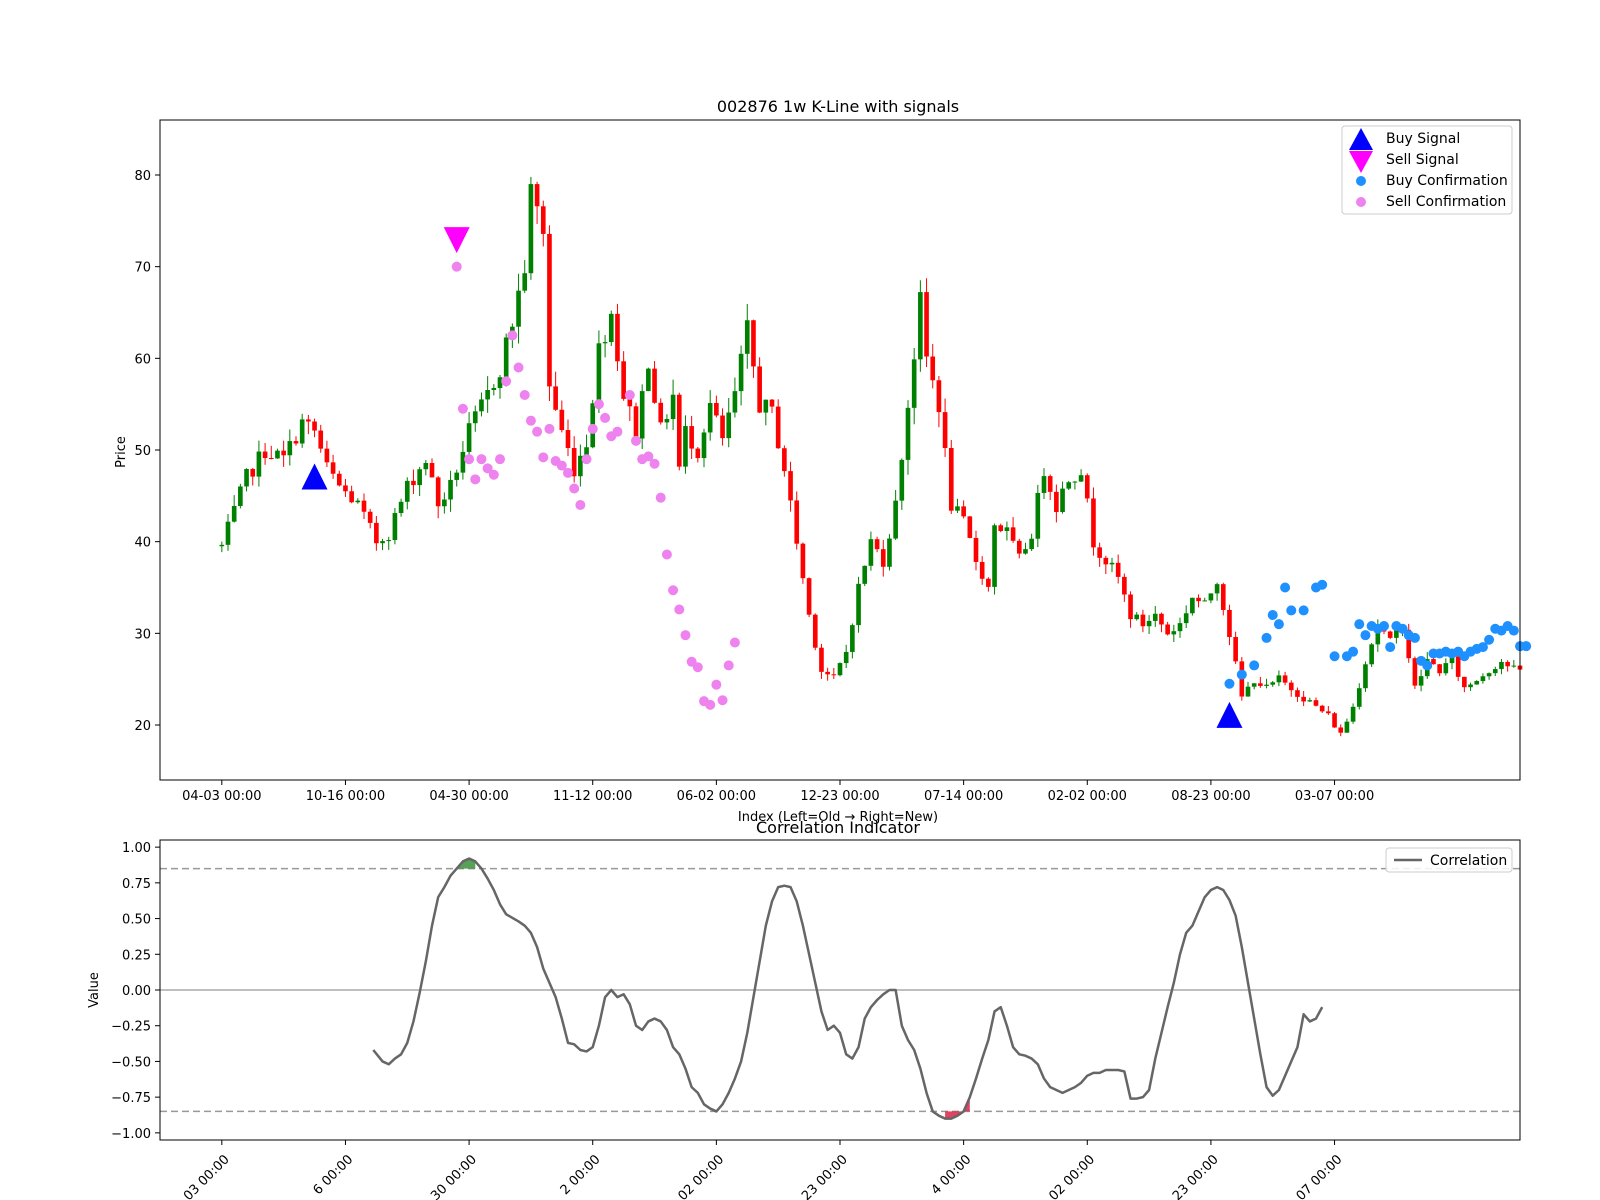 The width and height of the screenshot is (1600, 1200). I want to click on legend-correlation: Correlation, so click(1468, 861).